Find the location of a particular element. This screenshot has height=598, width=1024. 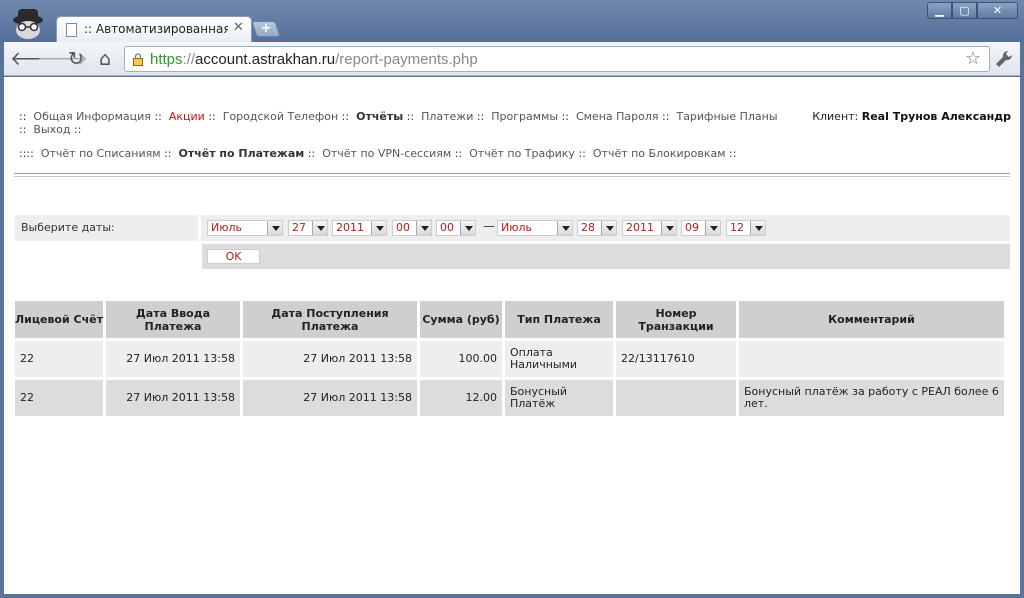

page-icon is located at coordinates (71, 30).